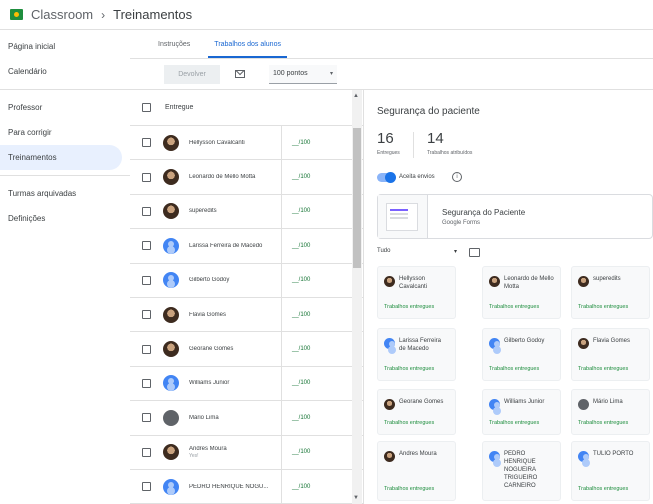 The image size is (653, 504). I want to click on attachment-card: Segurança do Paciente Google Forms, so click(515, 216).